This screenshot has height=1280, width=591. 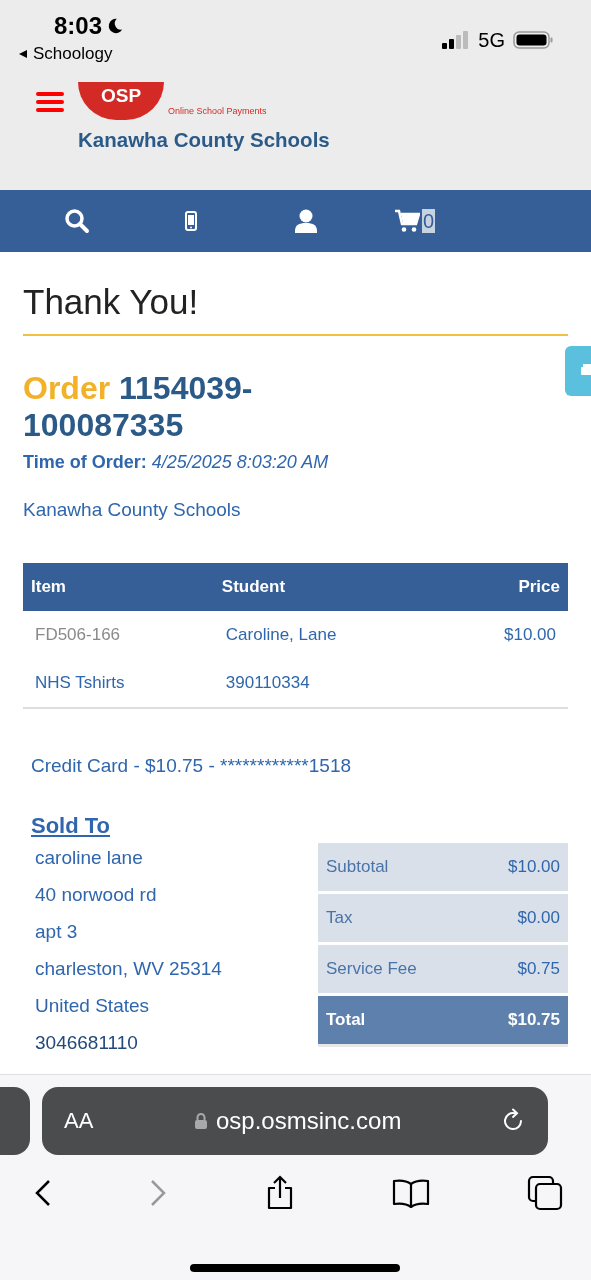 I want to click on summary-value: $10.00, so click(x=534, y=867).